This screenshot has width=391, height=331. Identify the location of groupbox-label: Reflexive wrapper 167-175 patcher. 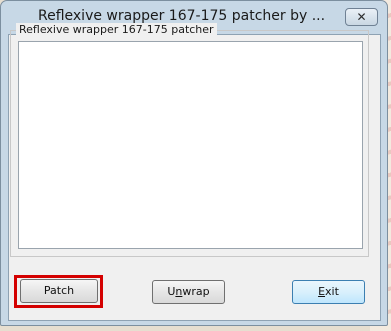
(116, 29).